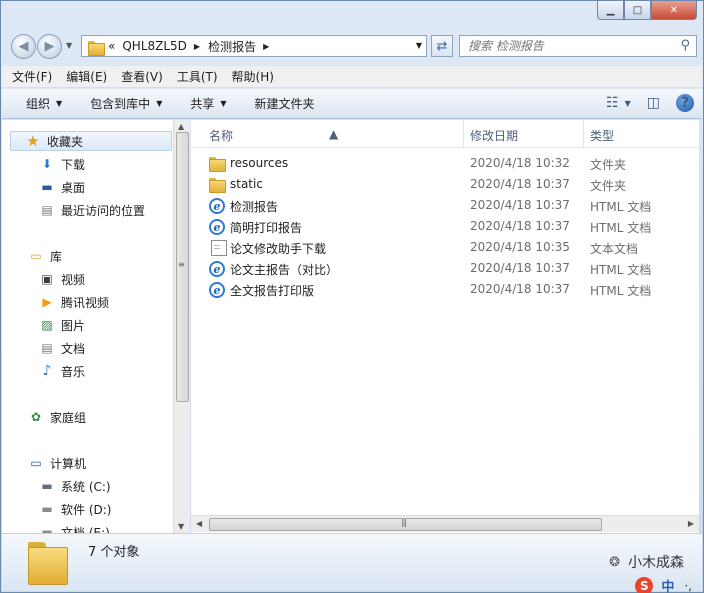 This screenshot has height=593, width=704. What do you see at coordinates (232, 46) in the screenshot?
I see `breadcrumb-item: 检测报告` at bounding box center [232, 46].